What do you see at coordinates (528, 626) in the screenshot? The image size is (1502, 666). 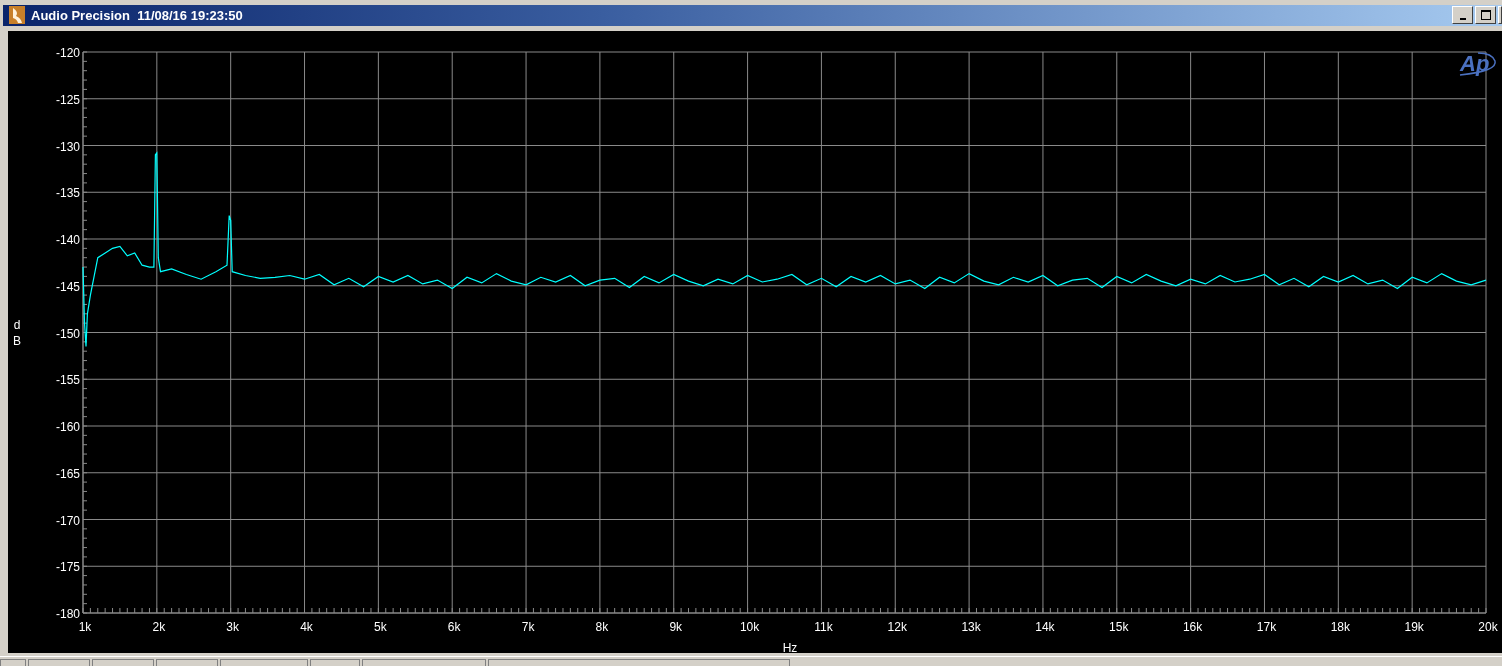 I see `tick-label: 7k` at bounding box center [528, 626].